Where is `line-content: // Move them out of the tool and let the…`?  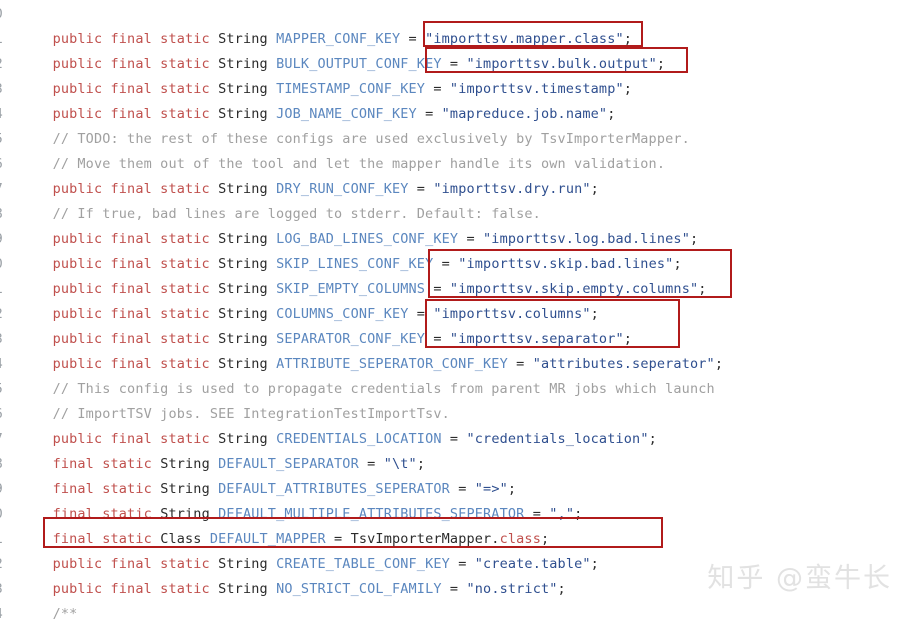
line-content: // Move them out of the tool and let the… is located at coordinates (464, 164).